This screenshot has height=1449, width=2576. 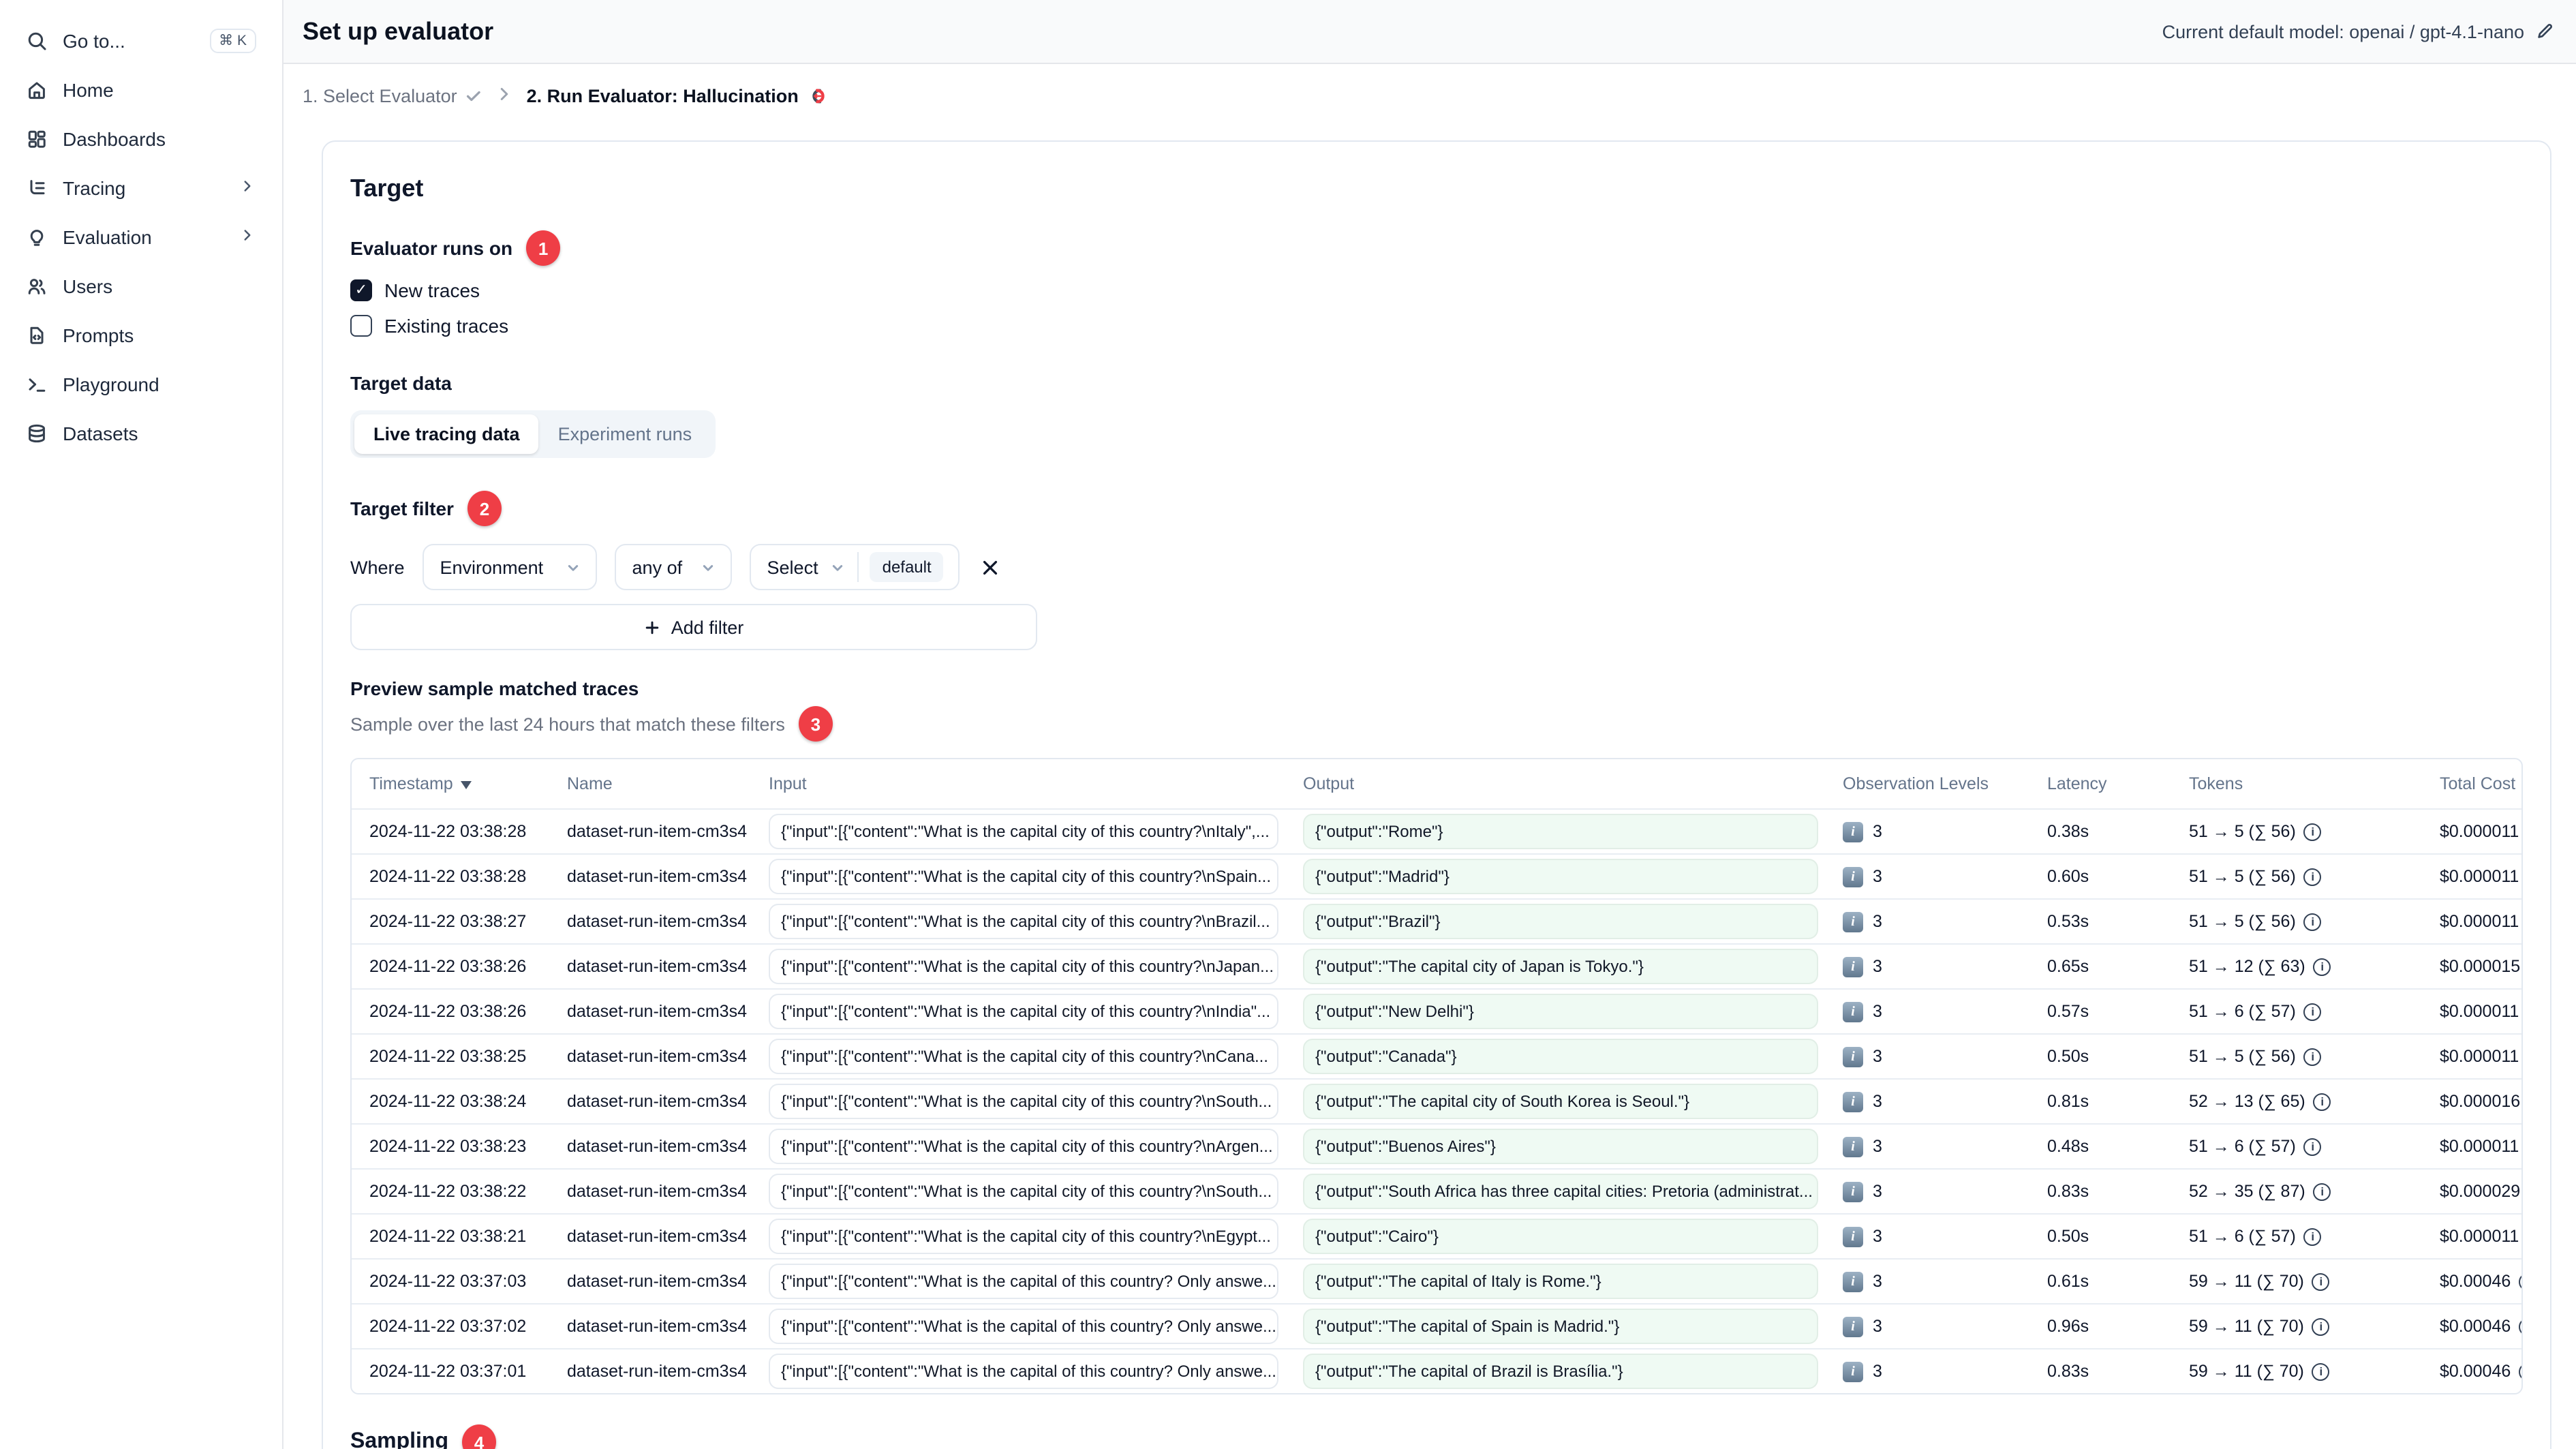 I want to click on tab-live-tracing-data: Live tracing data, so click(x=446, y=434).